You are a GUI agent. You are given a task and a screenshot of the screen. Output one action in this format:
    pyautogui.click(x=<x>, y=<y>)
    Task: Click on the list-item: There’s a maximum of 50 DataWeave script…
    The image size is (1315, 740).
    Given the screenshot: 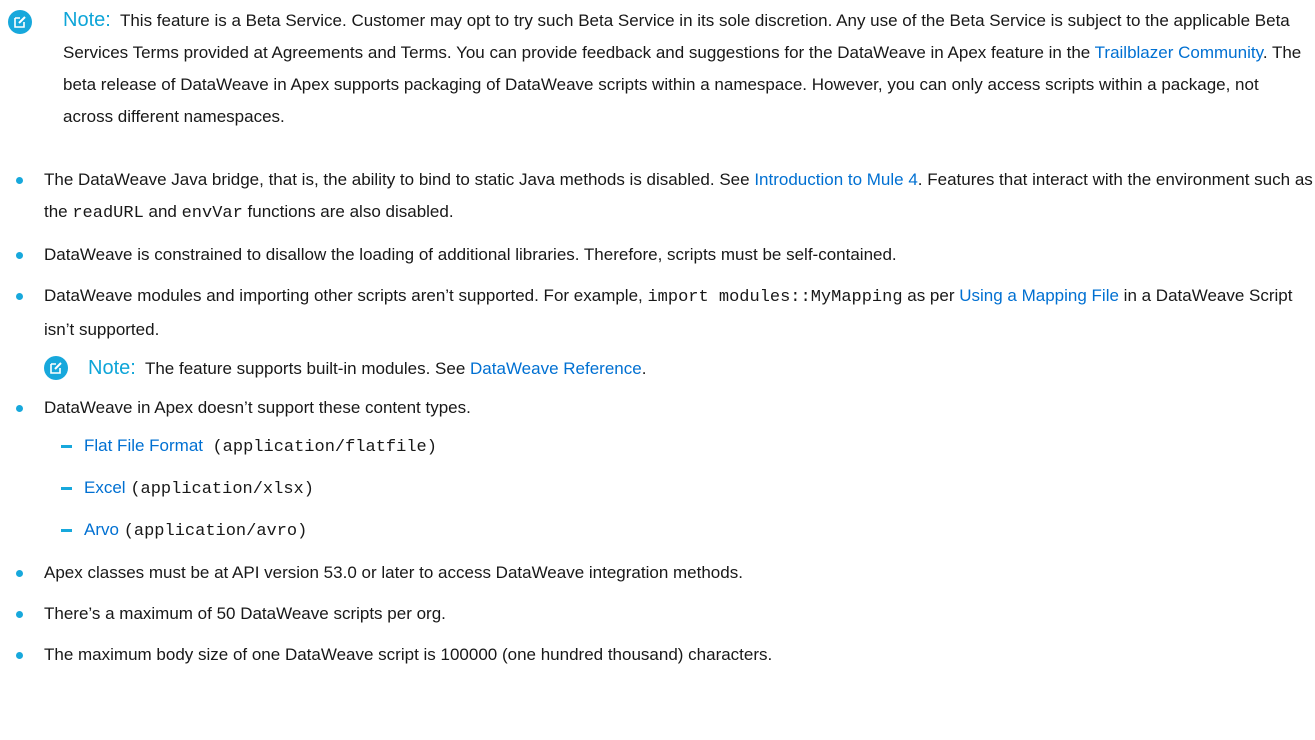 What is the action you would take?
    pyautogui.click(x=657, y=614)
    